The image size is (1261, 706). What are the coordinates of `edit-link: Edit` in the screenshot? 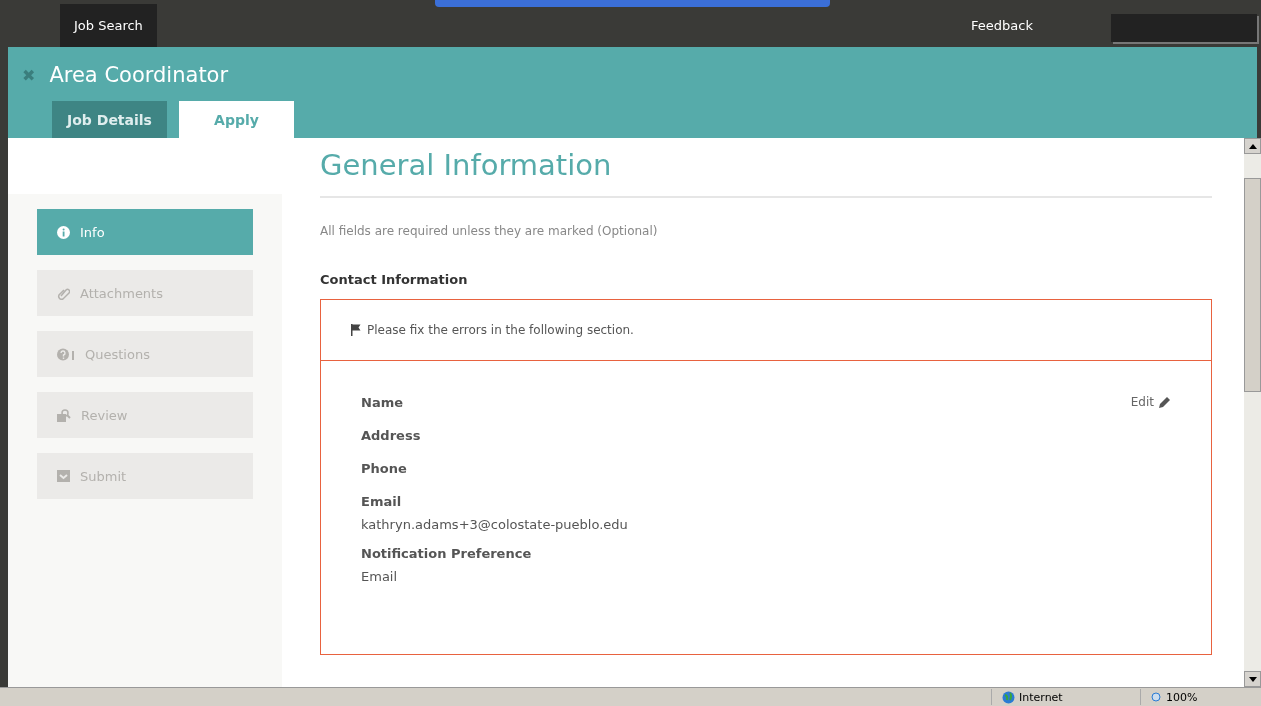 It's located at (1150, 402).